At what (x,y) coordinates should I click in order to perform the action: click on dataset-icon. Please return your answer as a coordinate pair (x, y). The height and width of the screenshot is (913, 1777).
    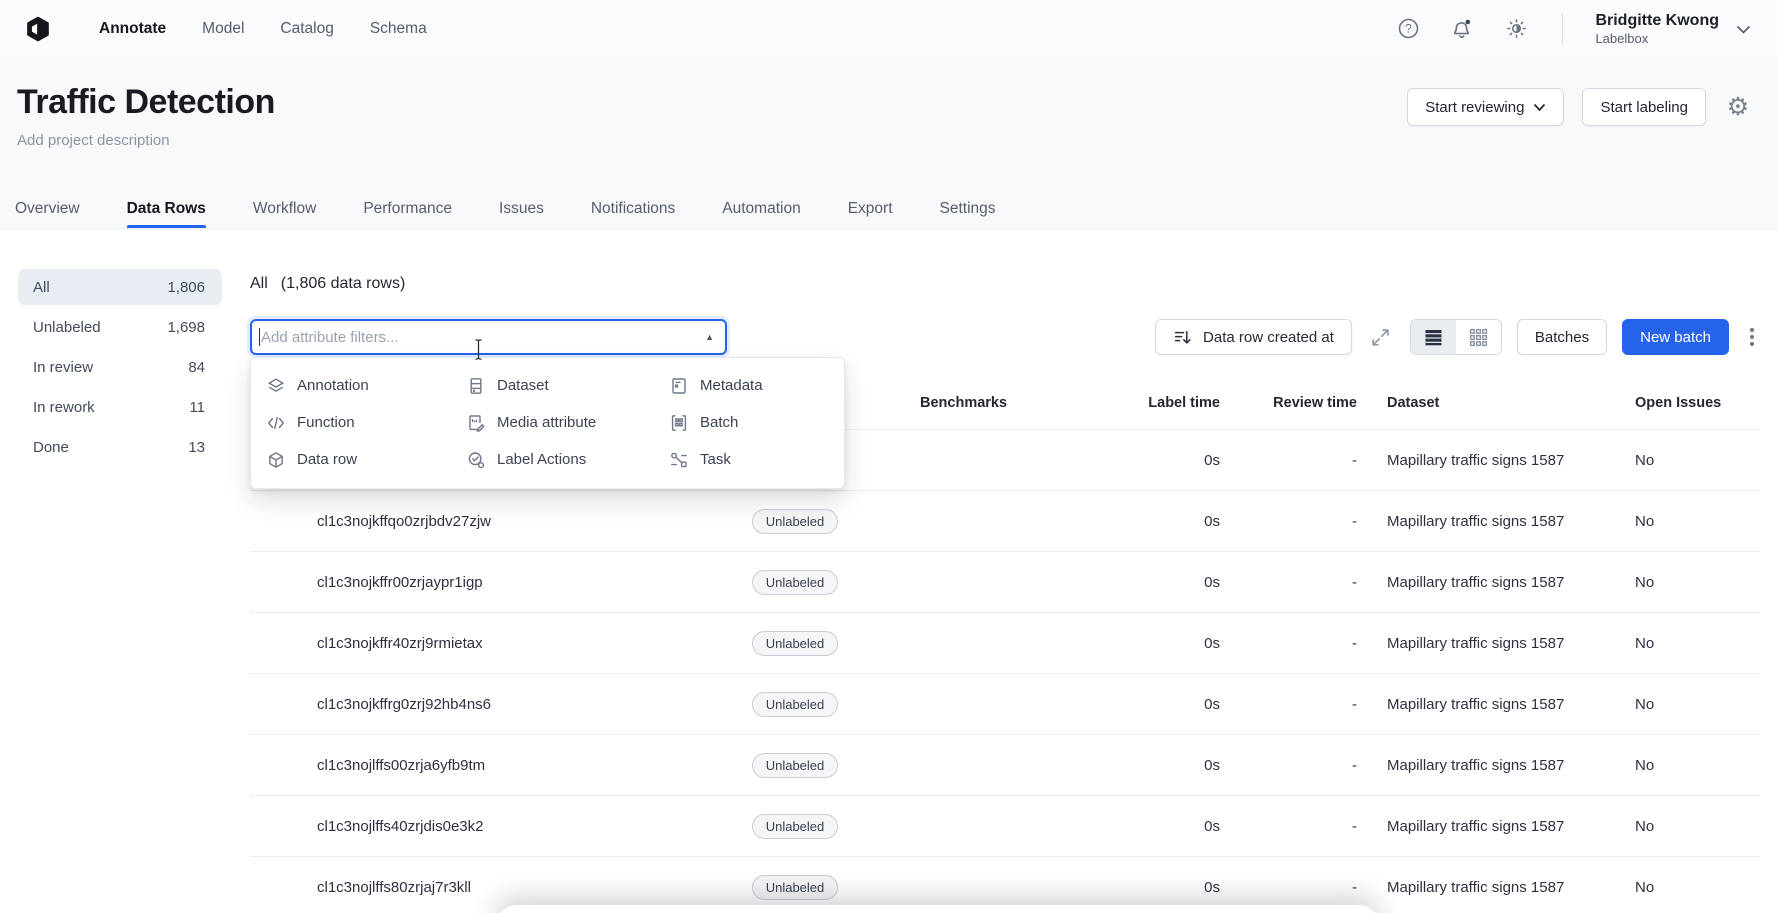
    Looking at the image, I should click on (476, 386).